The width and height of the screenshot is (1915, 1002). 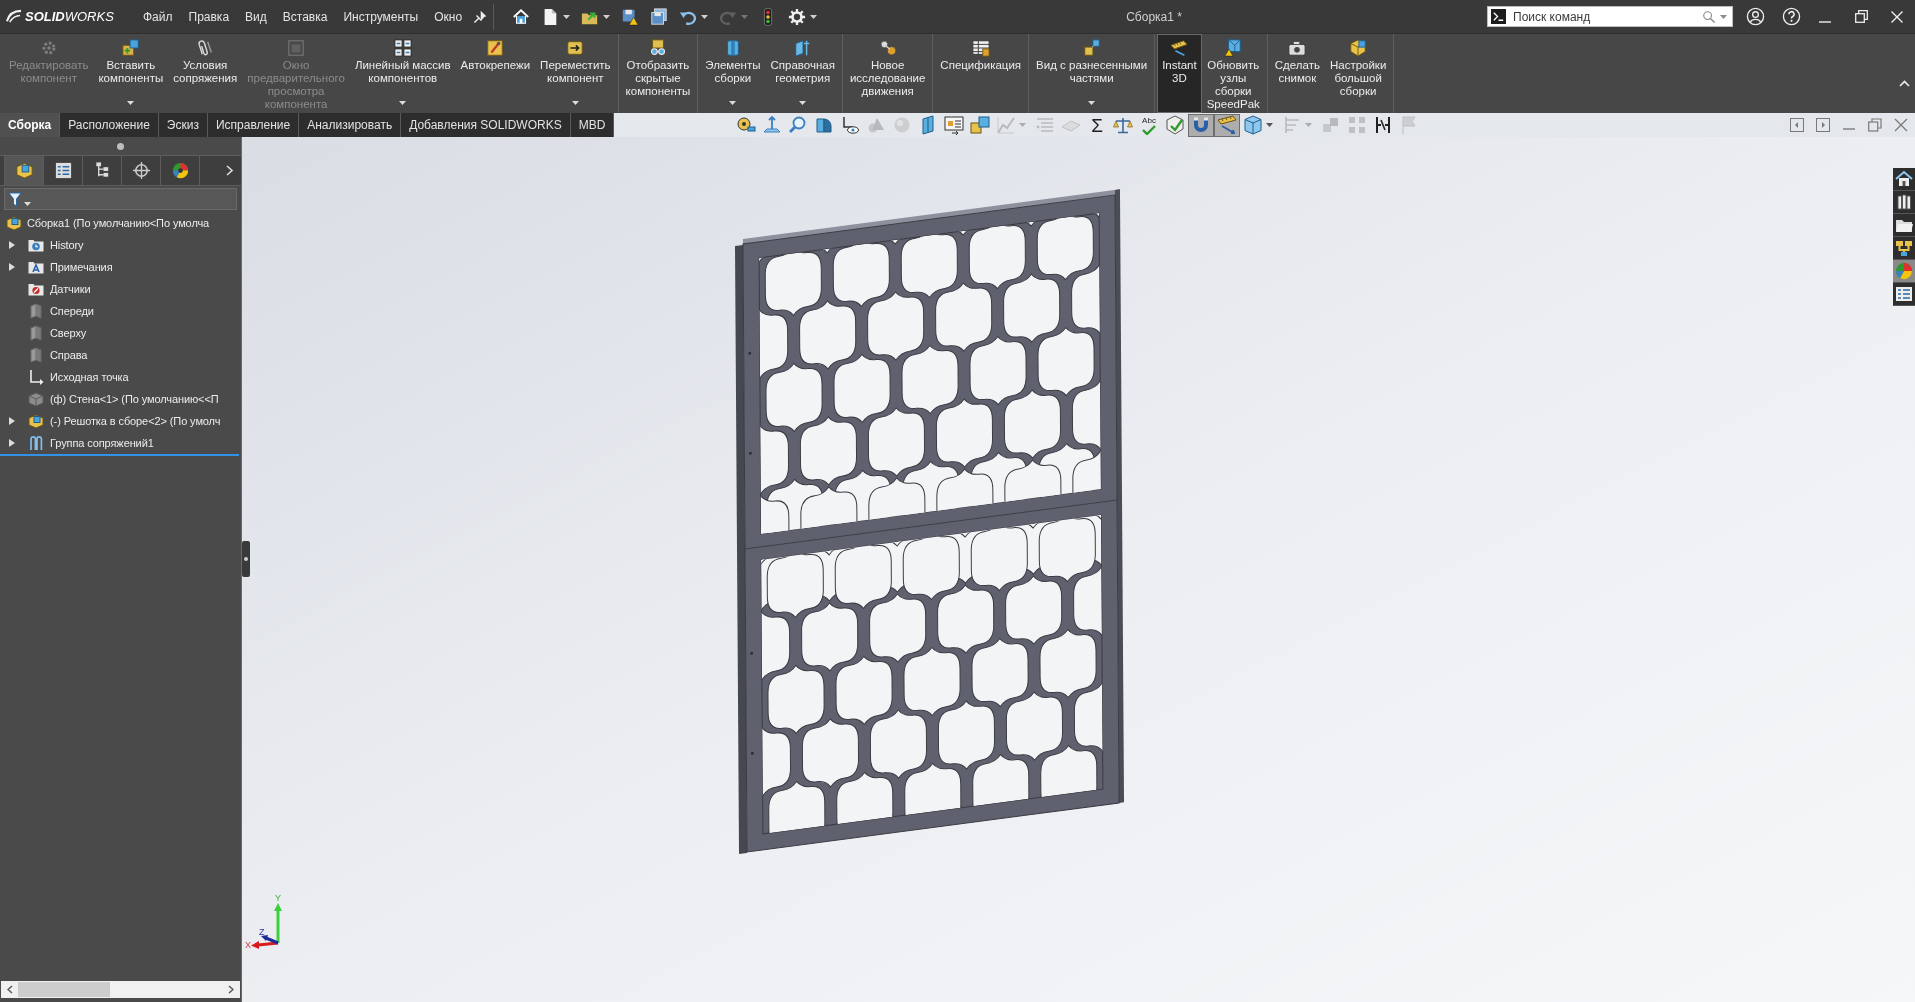 I want to click on filter-field, so click(x=120, y=199).